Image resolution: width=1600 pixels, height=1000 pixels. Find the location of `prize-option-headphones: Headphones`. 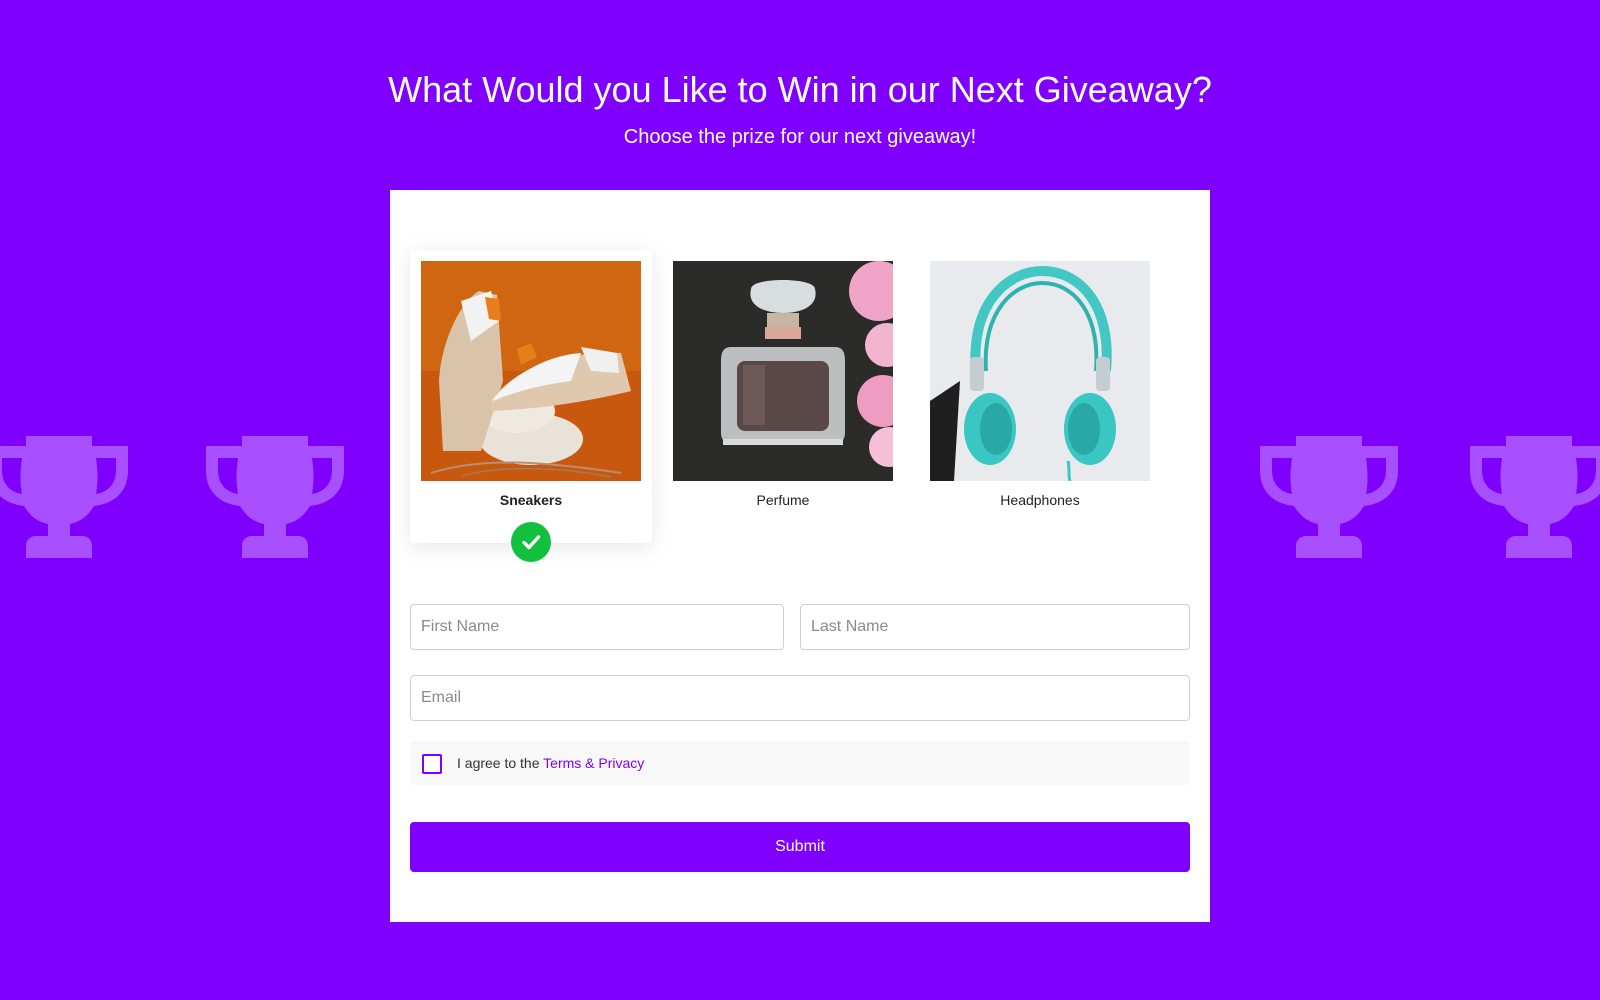

prize-option-headphones: Headphones is located at coordinates (1040, 396).